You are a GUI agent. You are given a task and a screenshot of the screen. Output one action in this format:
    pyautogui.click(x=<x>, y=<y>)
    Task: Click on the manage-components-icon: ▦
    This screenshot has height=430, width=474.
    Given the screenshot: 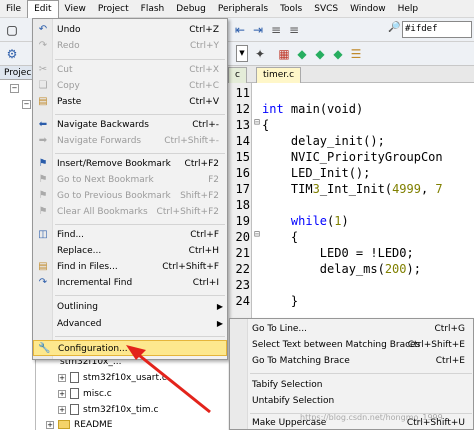 What is the action you would take?
    pyautogui.click(x=284, y=54)
    